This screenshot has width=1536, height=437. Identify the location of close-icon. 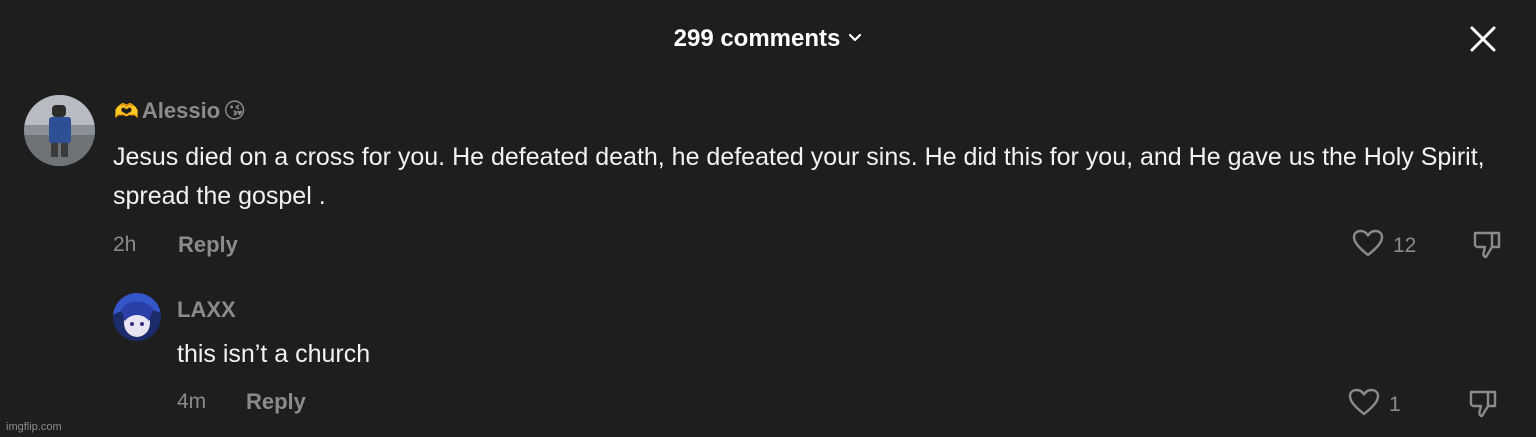
(1483, 39).